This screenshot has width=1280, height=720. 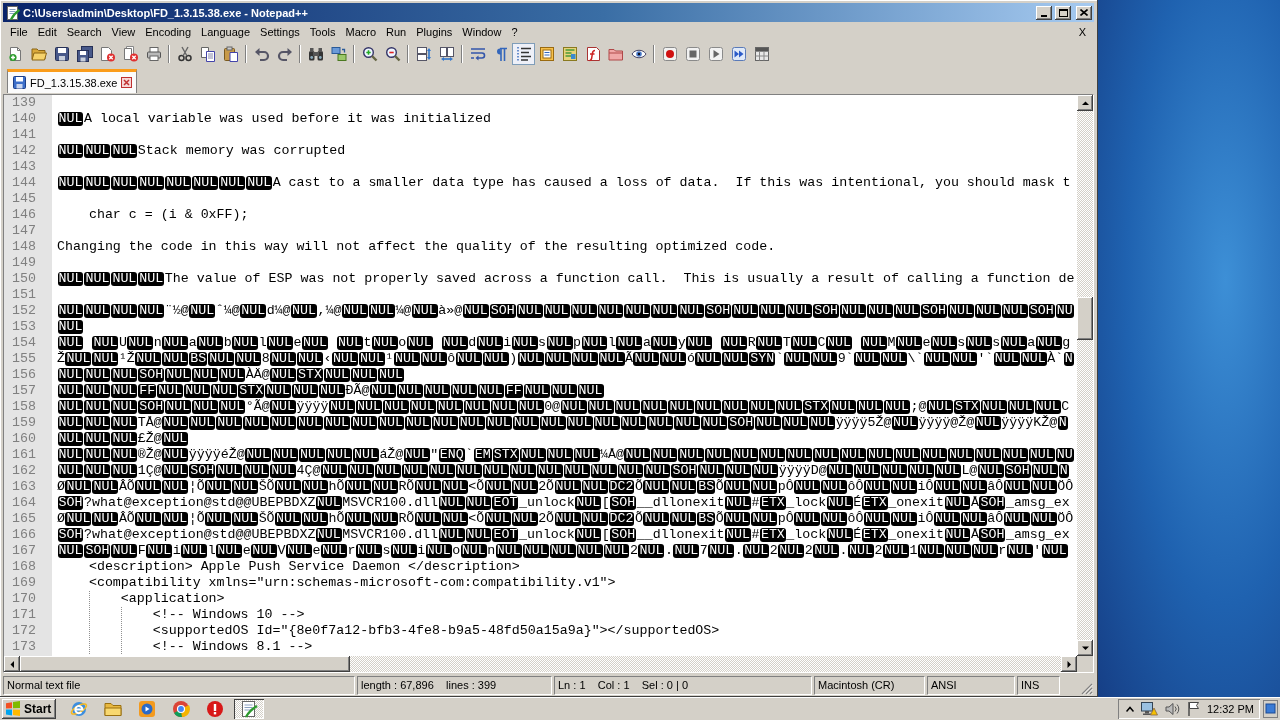 What do you see at coordinates (24, 439) in the screenshot?
I see `line-number: 160` at bounding box center [24, 439].